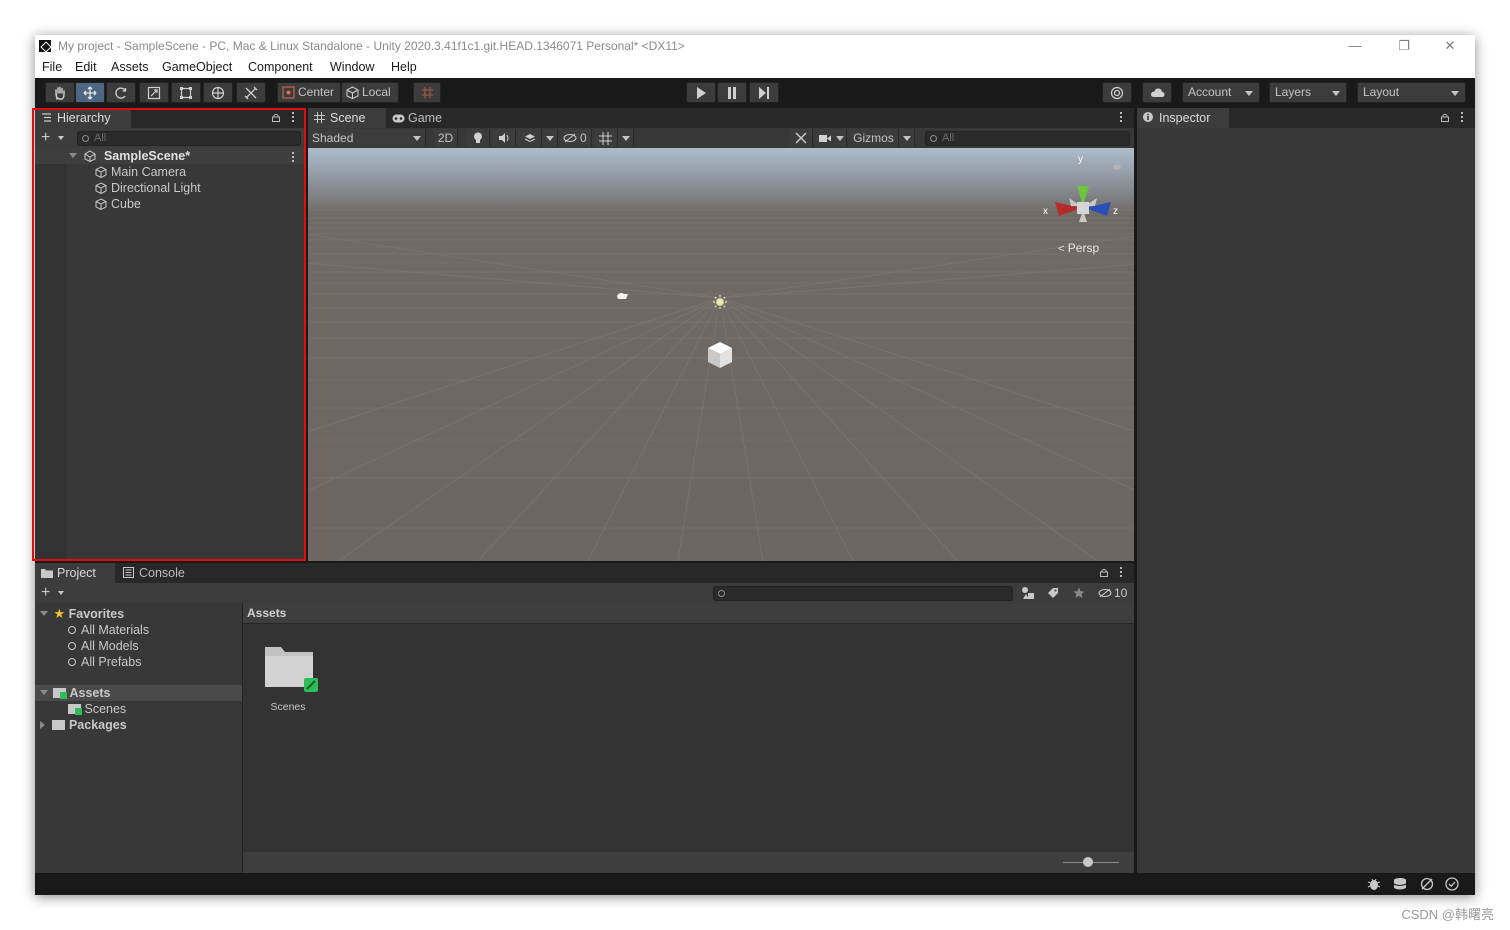  What do you see at coordinates (90, 92) in the screenshot?
I see `move-tool-button` at bounding box center [90, 92].